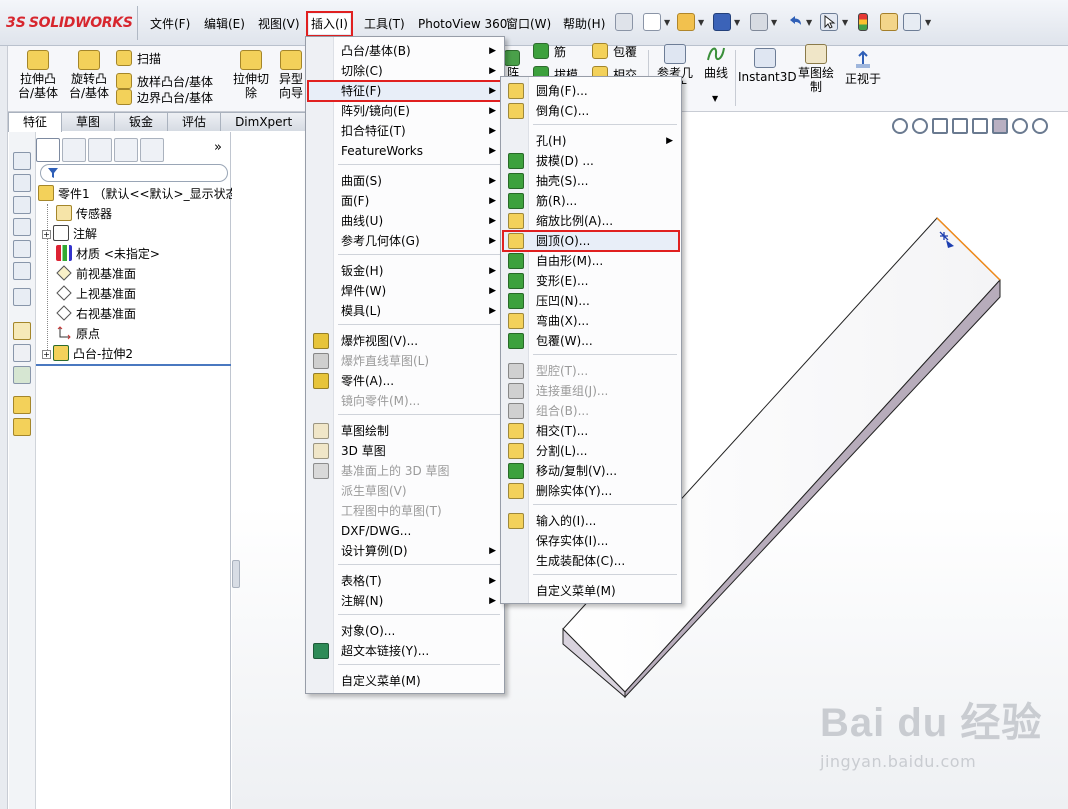  I want to click on undo-icon, so click(795, 22).